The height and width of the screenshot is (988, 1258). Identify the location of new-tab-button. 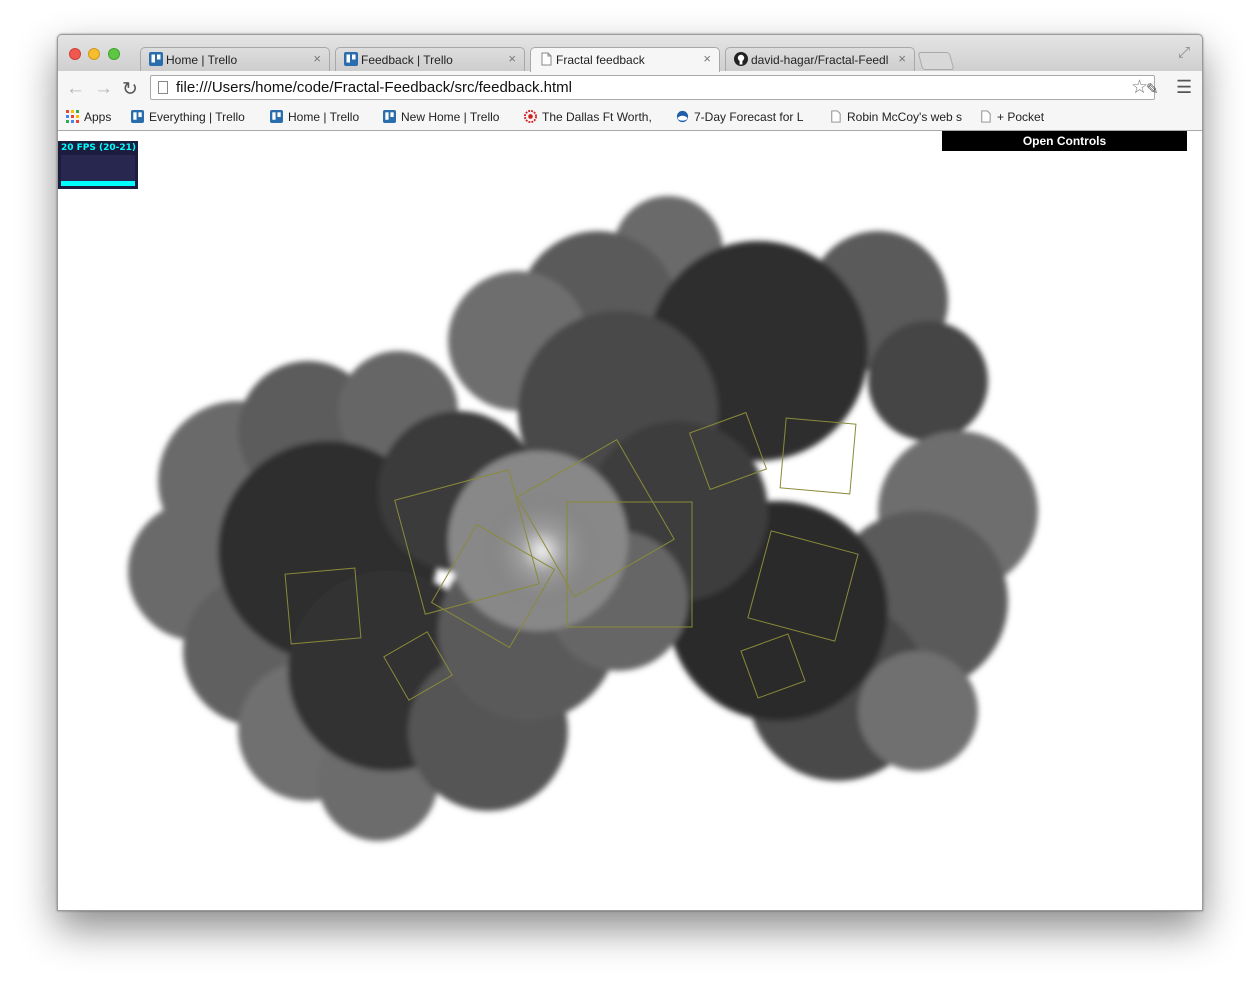
(936, 61).